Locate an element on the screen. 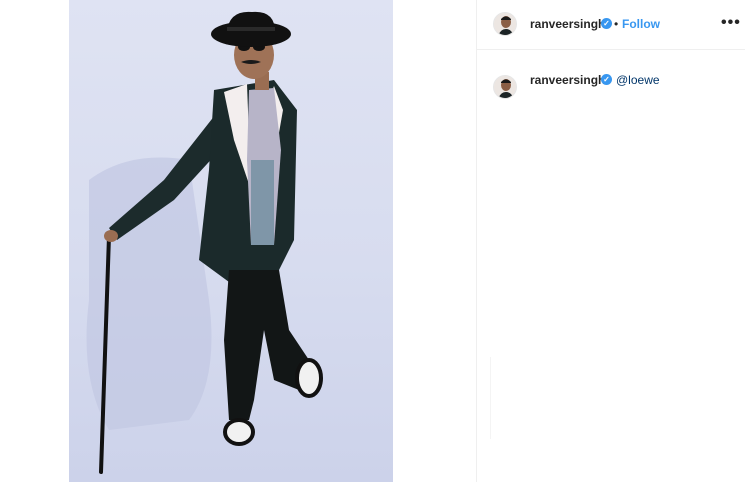 The width and height of the screenshot is (745, 482). caption-row: ranveersingh ✓ @loewe is located at coordinates (611, 80).